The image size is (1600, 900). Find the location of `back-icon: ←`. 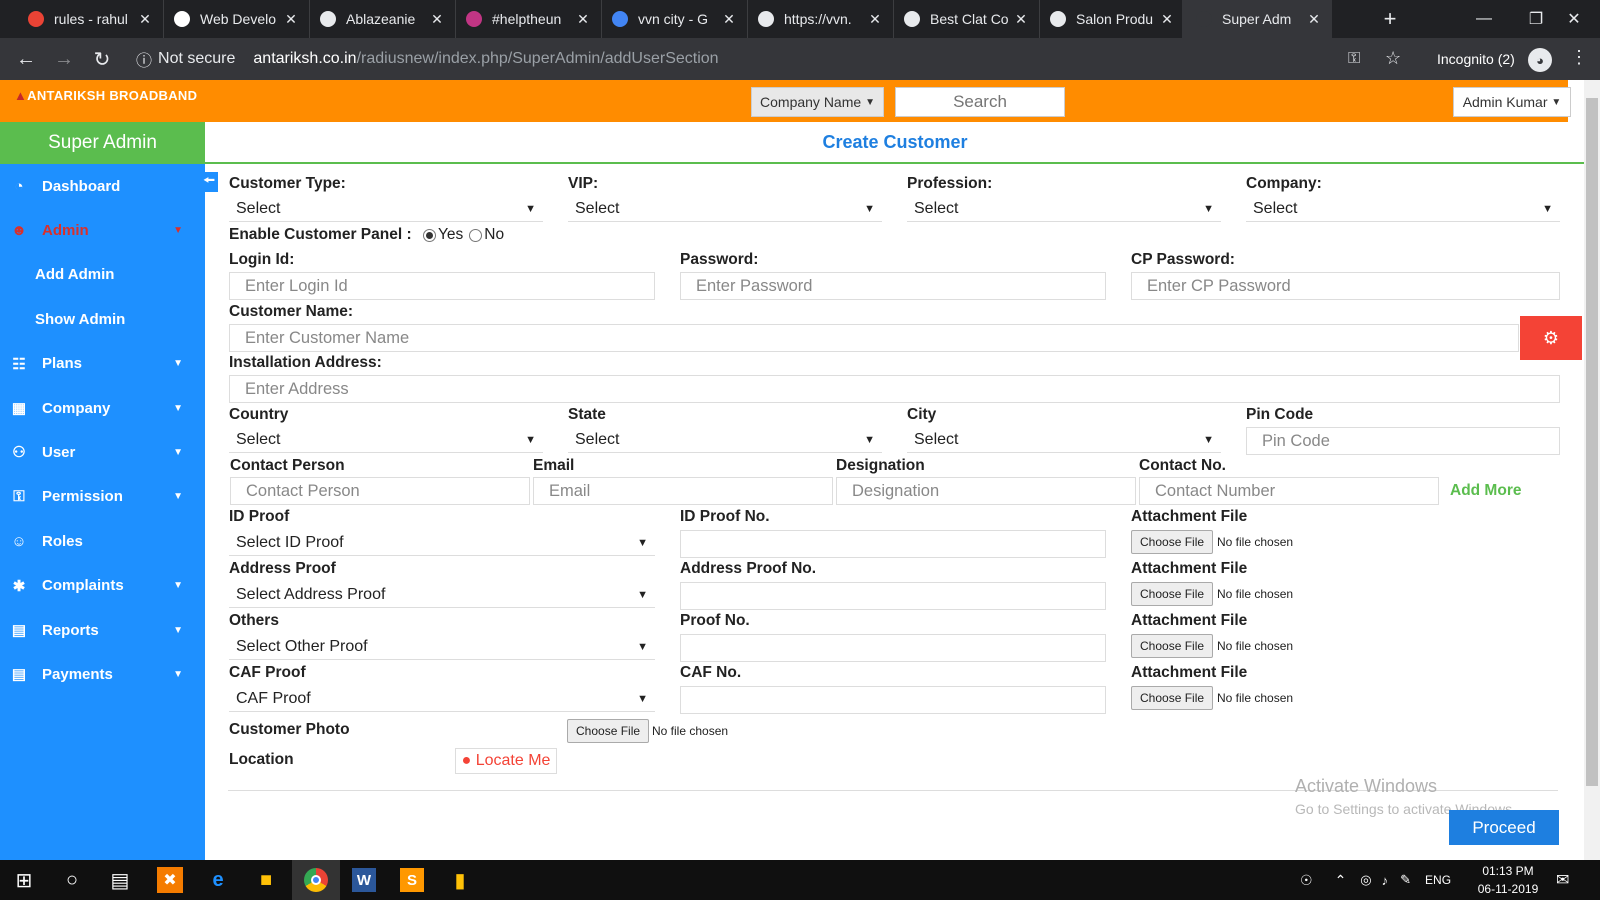

back-icon: ← is located at coordinates (26, 59).